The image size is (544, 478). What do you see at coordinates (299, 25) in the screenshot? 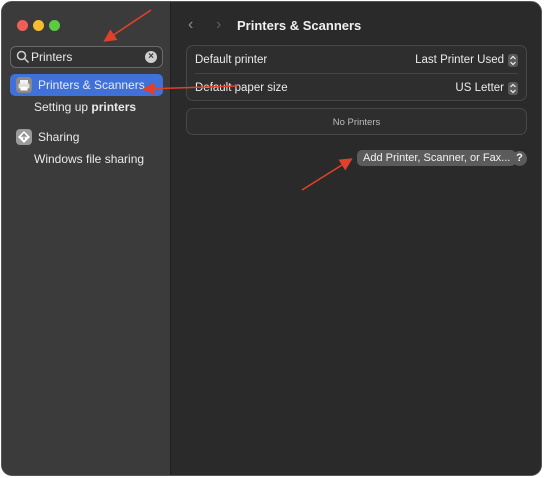
I see `page-title: Printers & Scanners` at bounding box center [299, 25].